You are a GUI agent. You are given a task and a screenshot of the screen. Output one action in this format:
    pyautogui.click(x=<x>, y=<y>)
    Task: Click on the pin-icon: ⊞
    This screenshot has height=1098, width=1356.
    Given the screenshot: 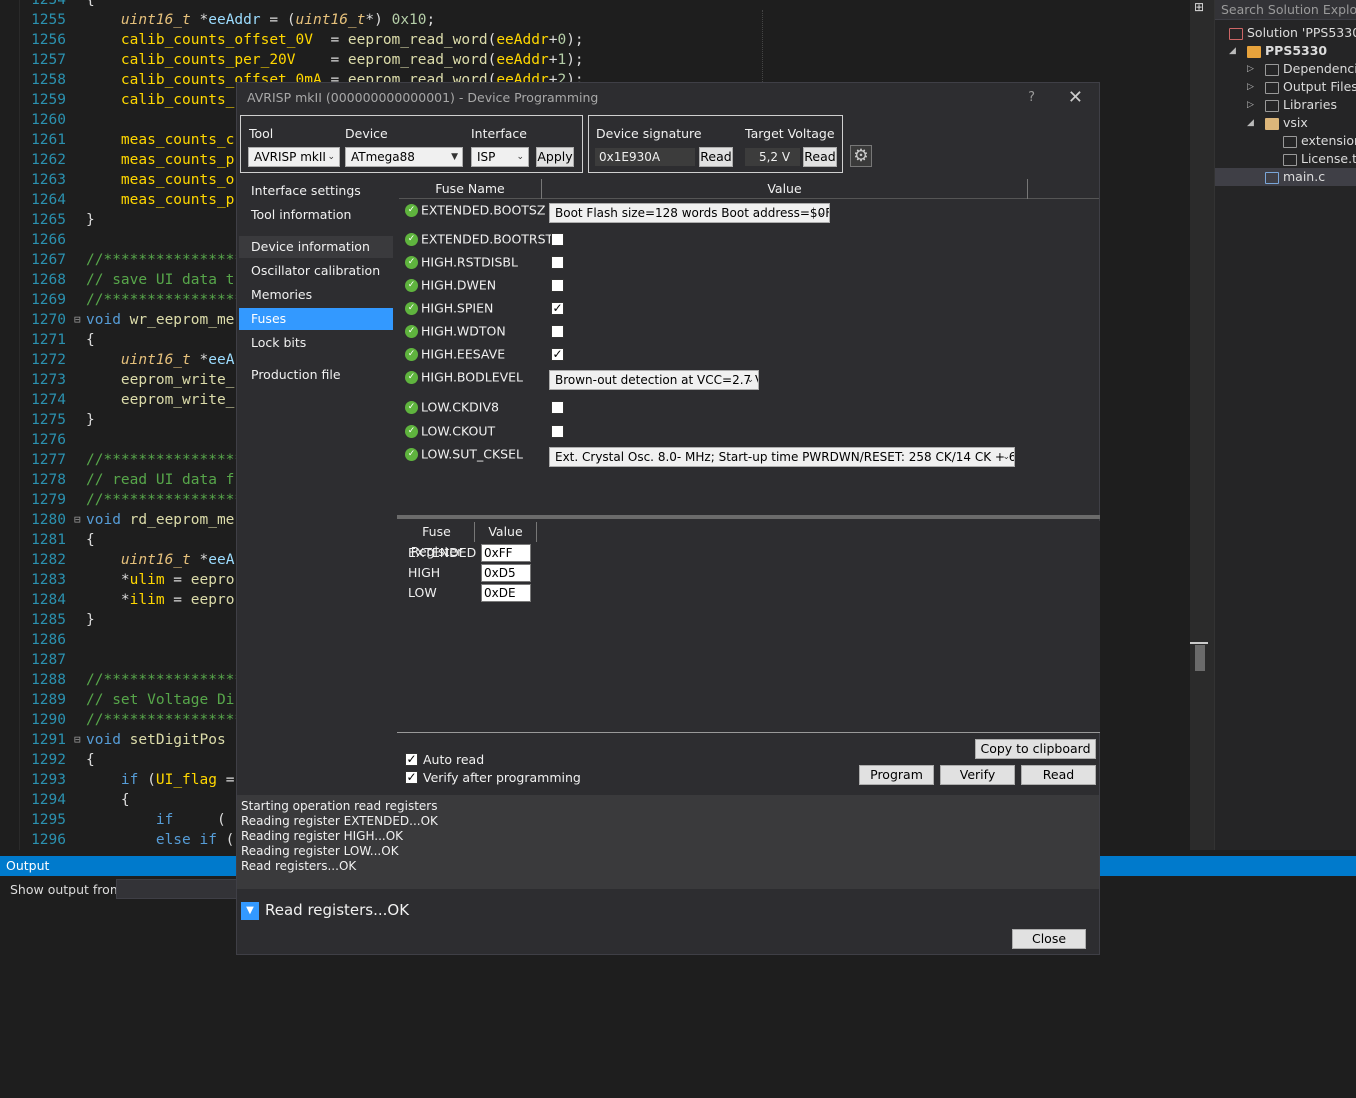 What is the action you would take?
    pyautogui.click(x=1199, y=7)
    